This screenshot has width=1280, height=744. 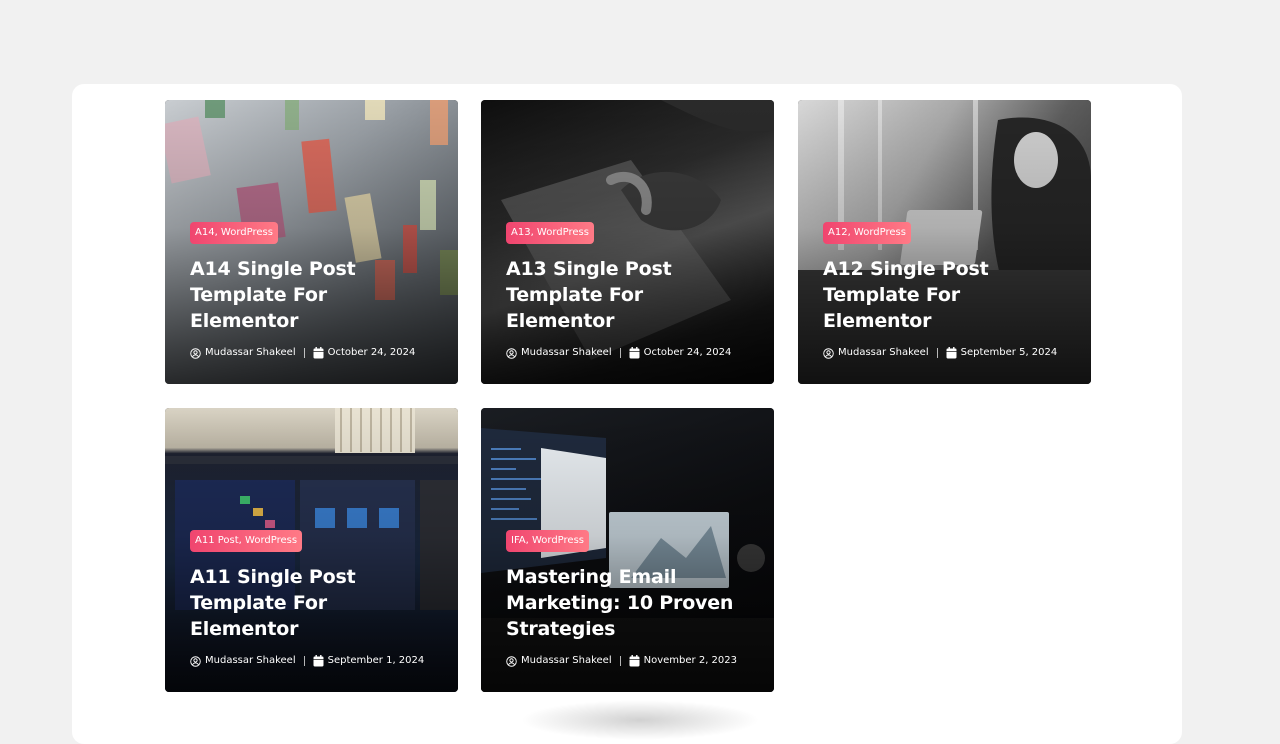 What do you see at coordinates (690, 660) in the screenshot?
I see `post-date: November 2, 2023` at bounding box center [690, 660].